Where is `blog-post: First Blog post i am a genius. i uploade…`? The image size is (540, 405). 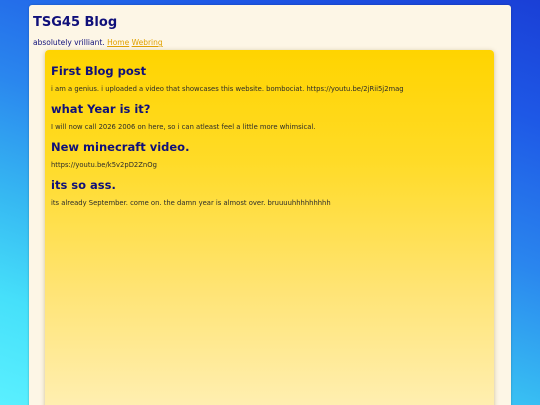
blog-post: First Blog post i am a genius. i uploade… is located at coordinates (269, 79).